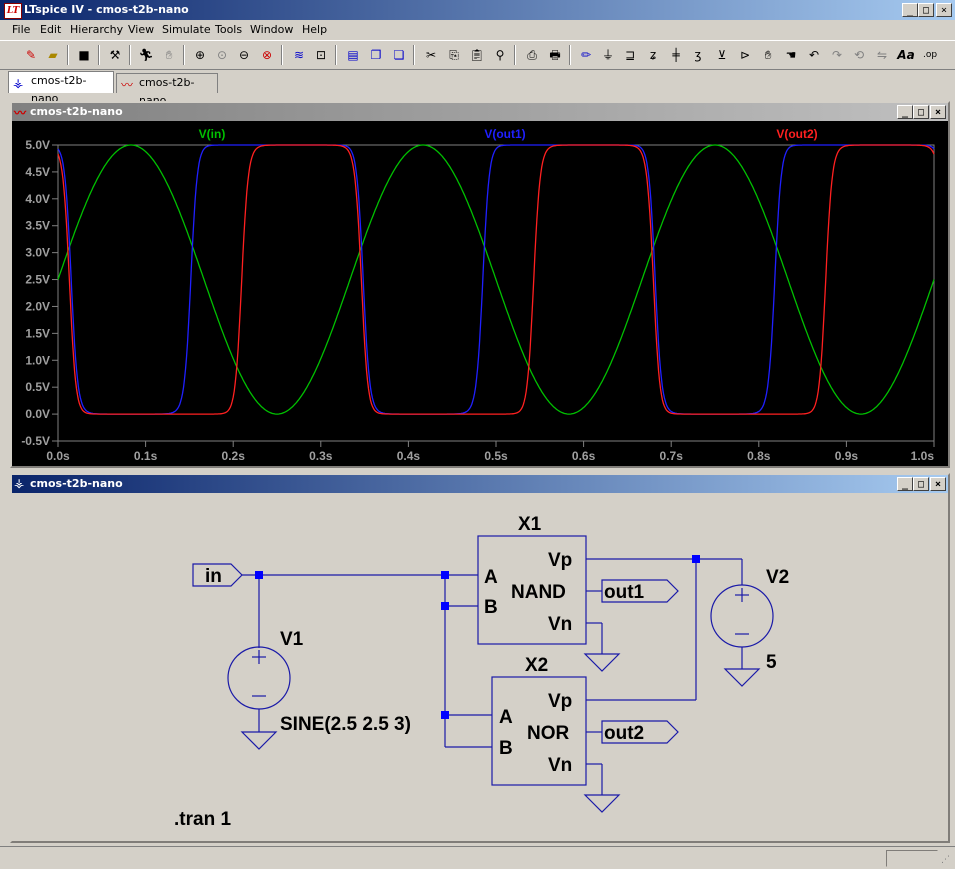  I want to click on paste-icon: 📋︎, so click(477, 55).